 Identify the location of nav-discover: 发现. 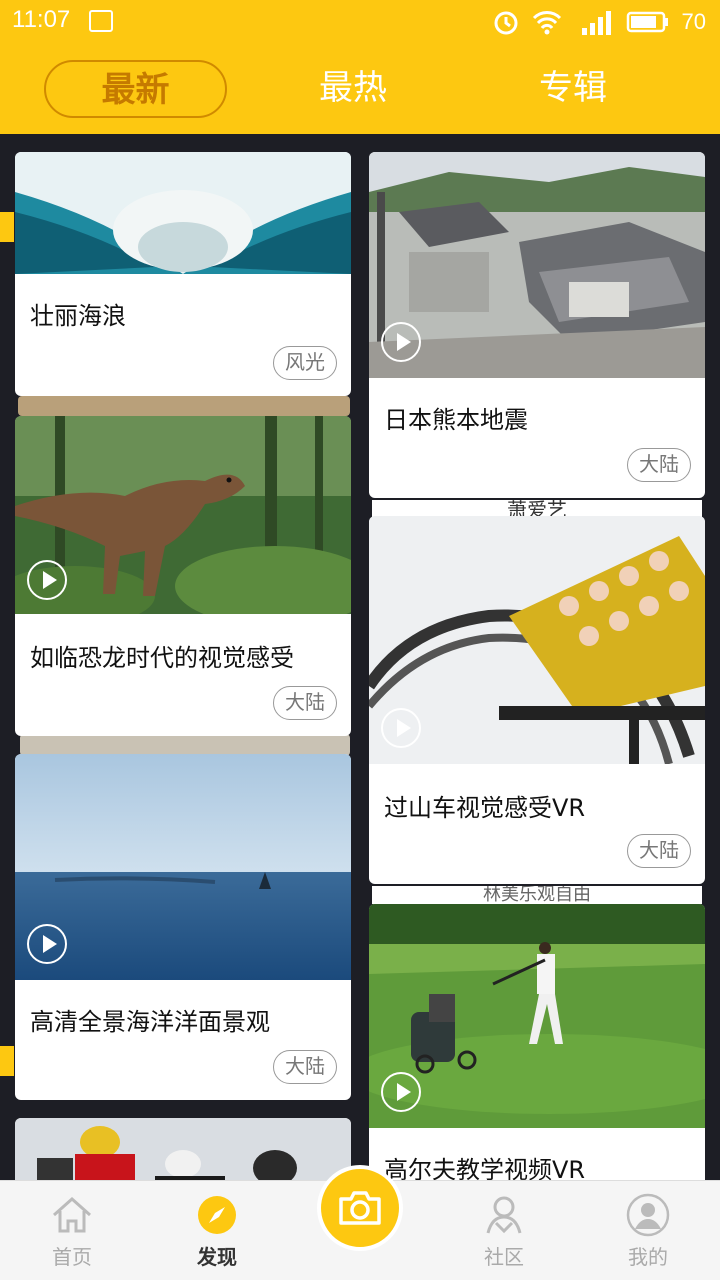
(217, 1231).